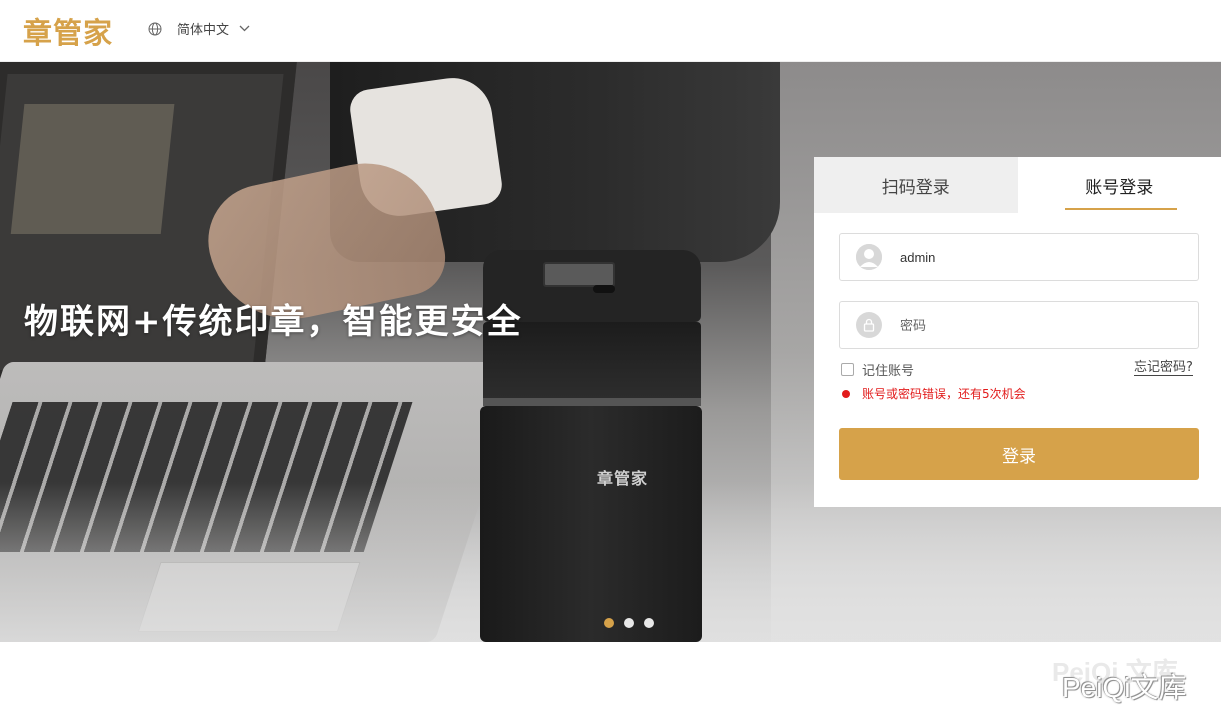 This screenshot has width=1221, height=712. I want to click on language-label: 简体中文, so click(203, 30).